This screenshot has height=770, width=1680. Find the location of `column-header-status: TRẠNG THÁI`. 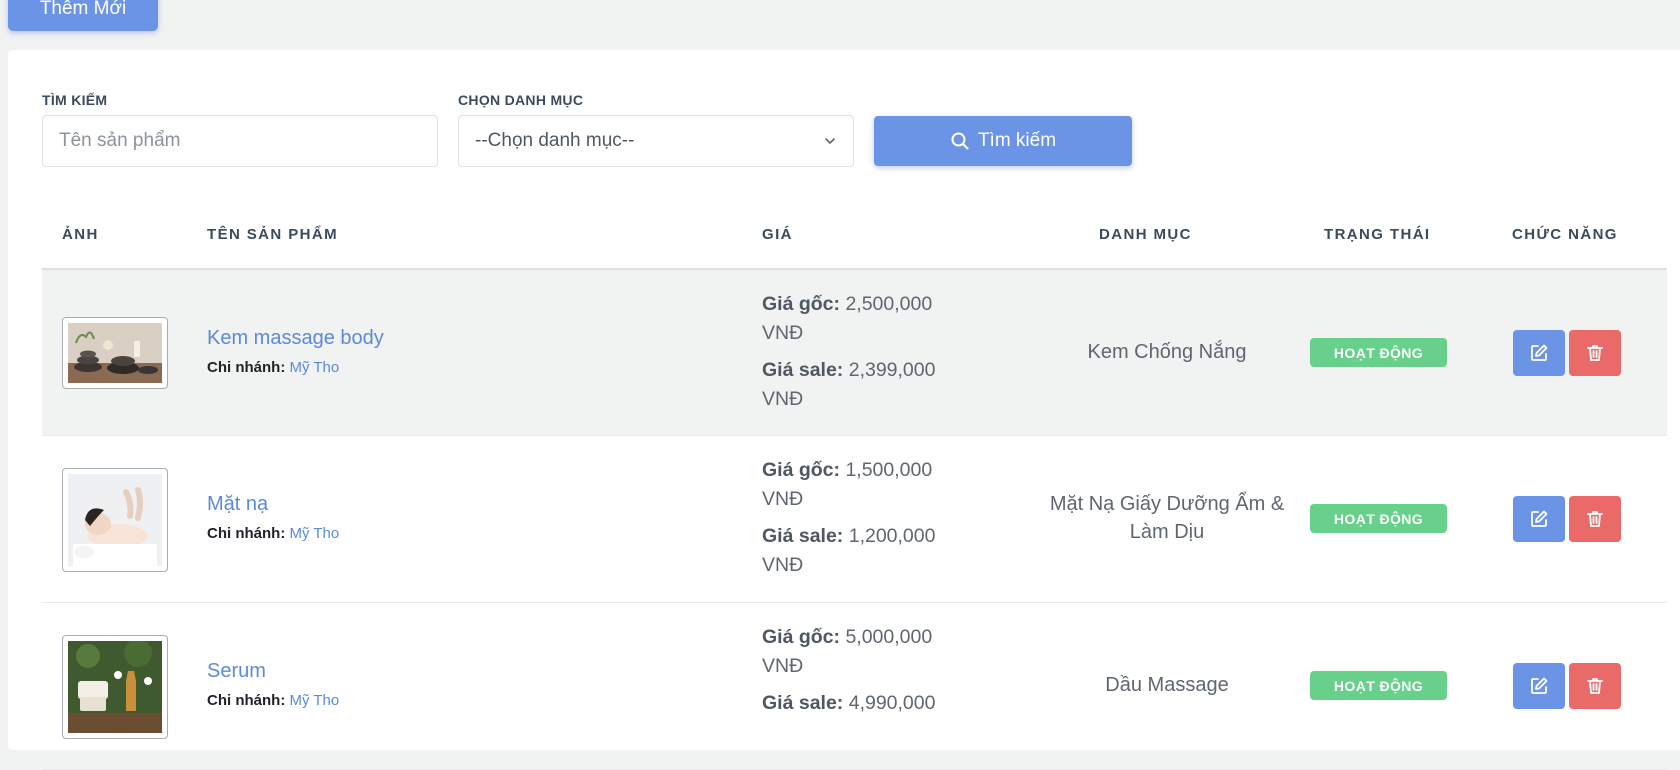

column-header-status: TRẠNG THÁI is located at coordinates (1377, 234).